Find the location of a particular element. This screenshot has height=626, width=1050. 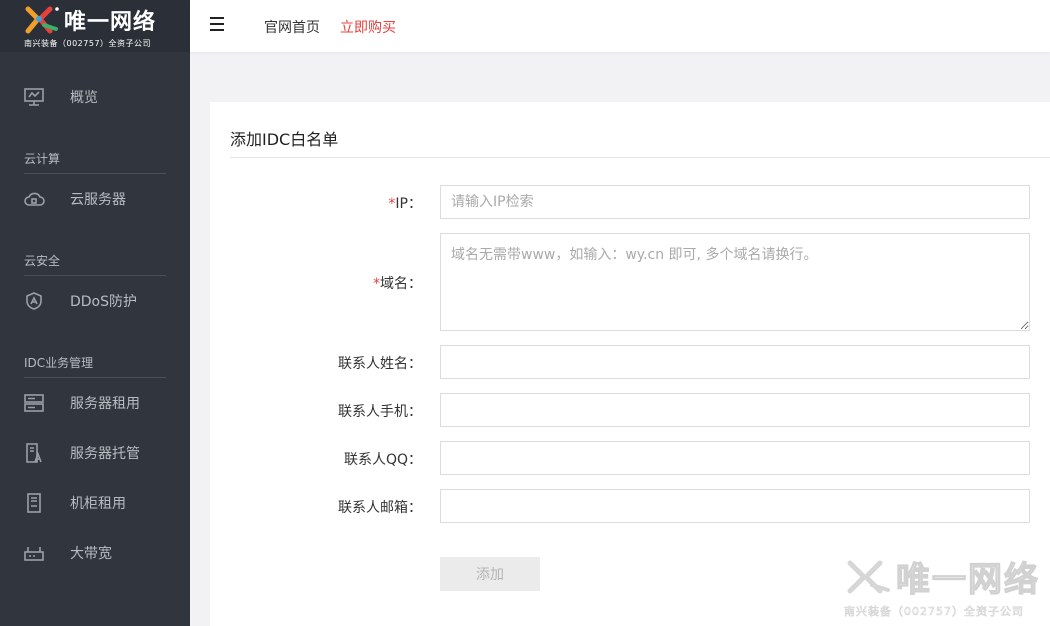

sidebar-item-overview: 概览 is located at coordinates (95, 97).